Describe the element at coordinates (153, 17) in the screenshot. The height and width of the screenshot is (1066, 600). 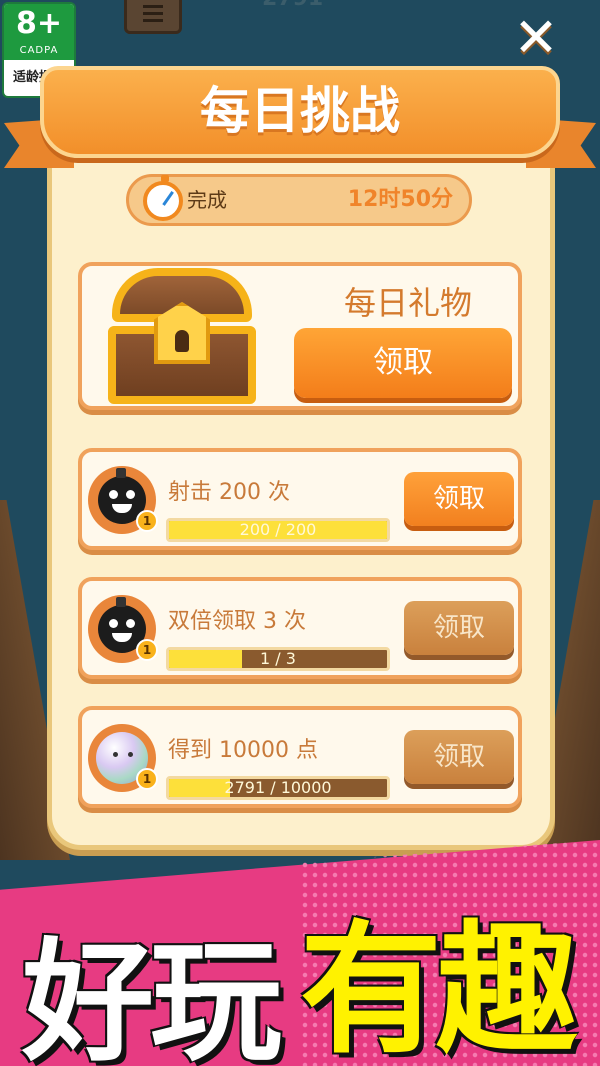
I see `menu-icon` at that location.